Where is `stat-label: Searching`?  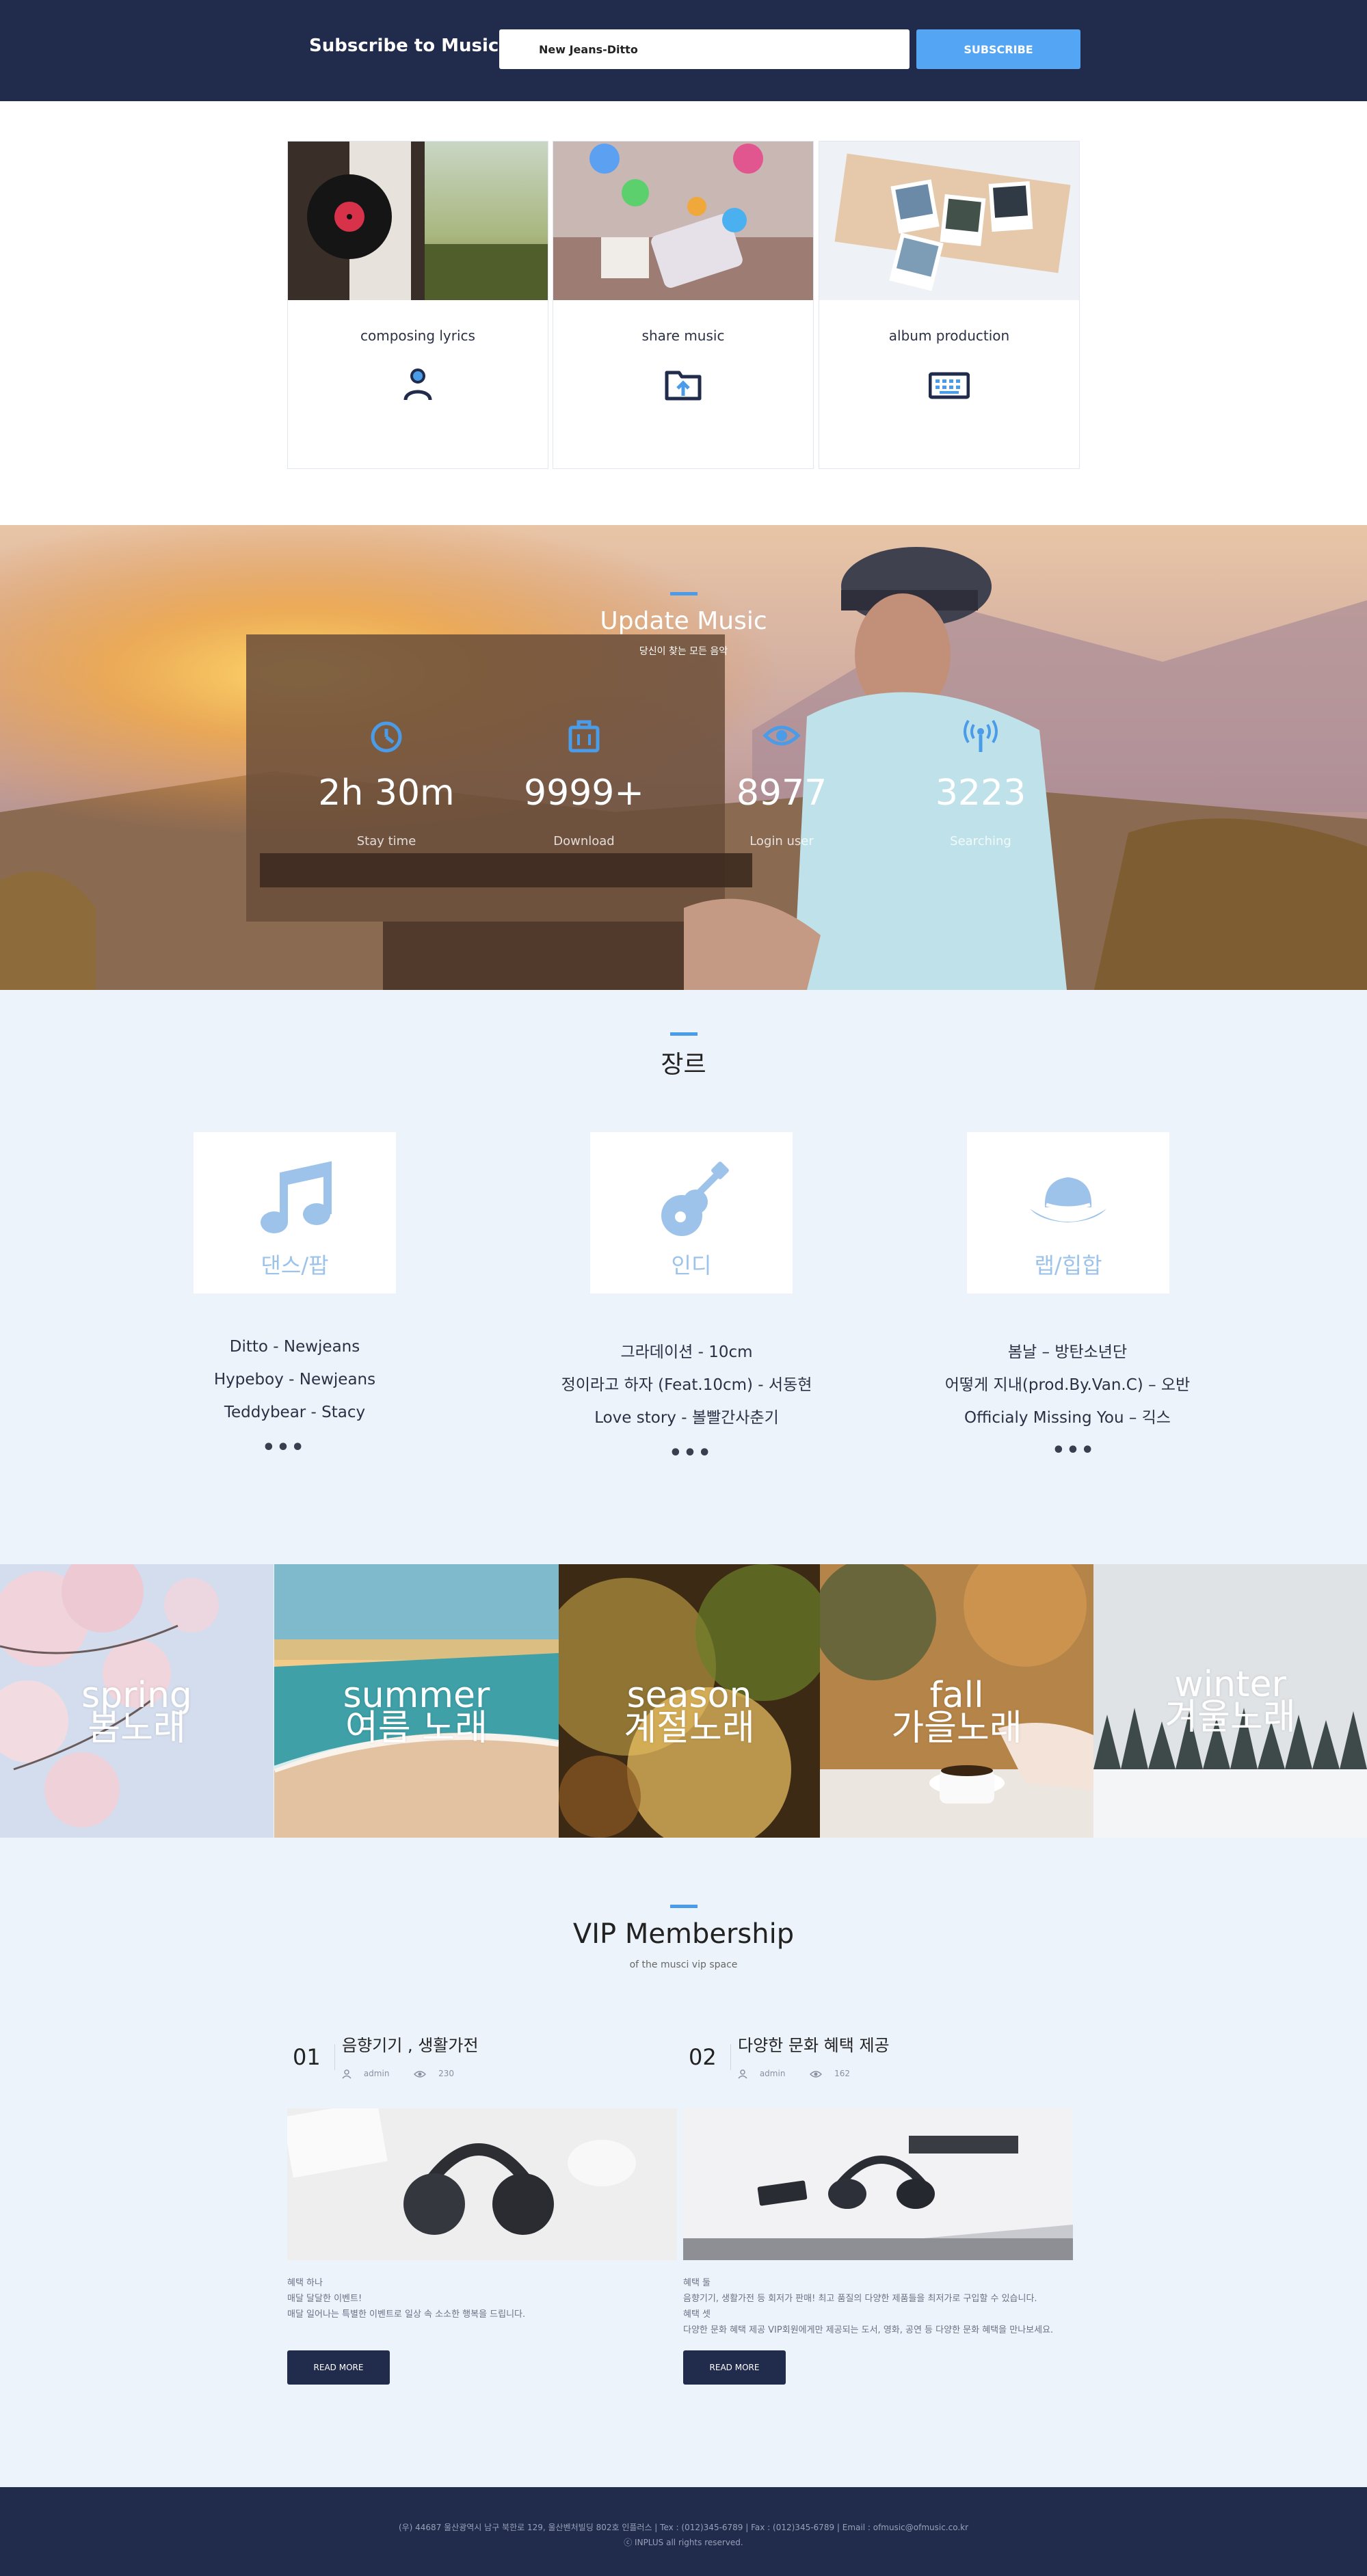
stat-label: Searching is located at coordinates (980, 841).